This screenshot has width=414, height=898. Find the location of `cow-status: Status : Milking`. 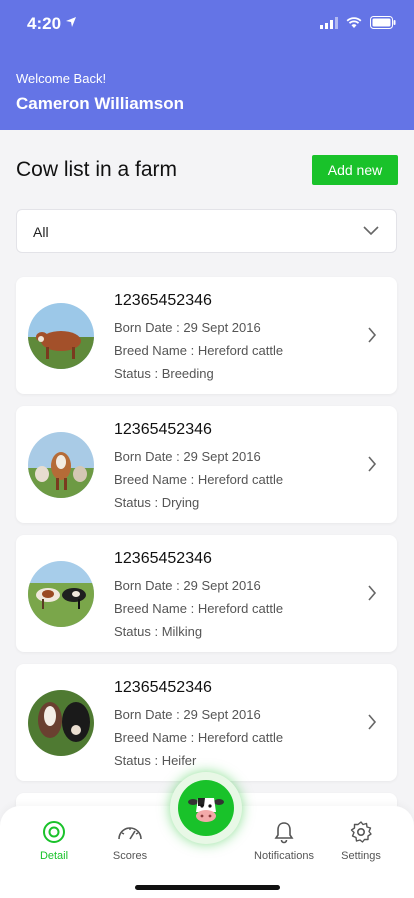

cow-status: Status : Milking is located at coordinates (158, 631).